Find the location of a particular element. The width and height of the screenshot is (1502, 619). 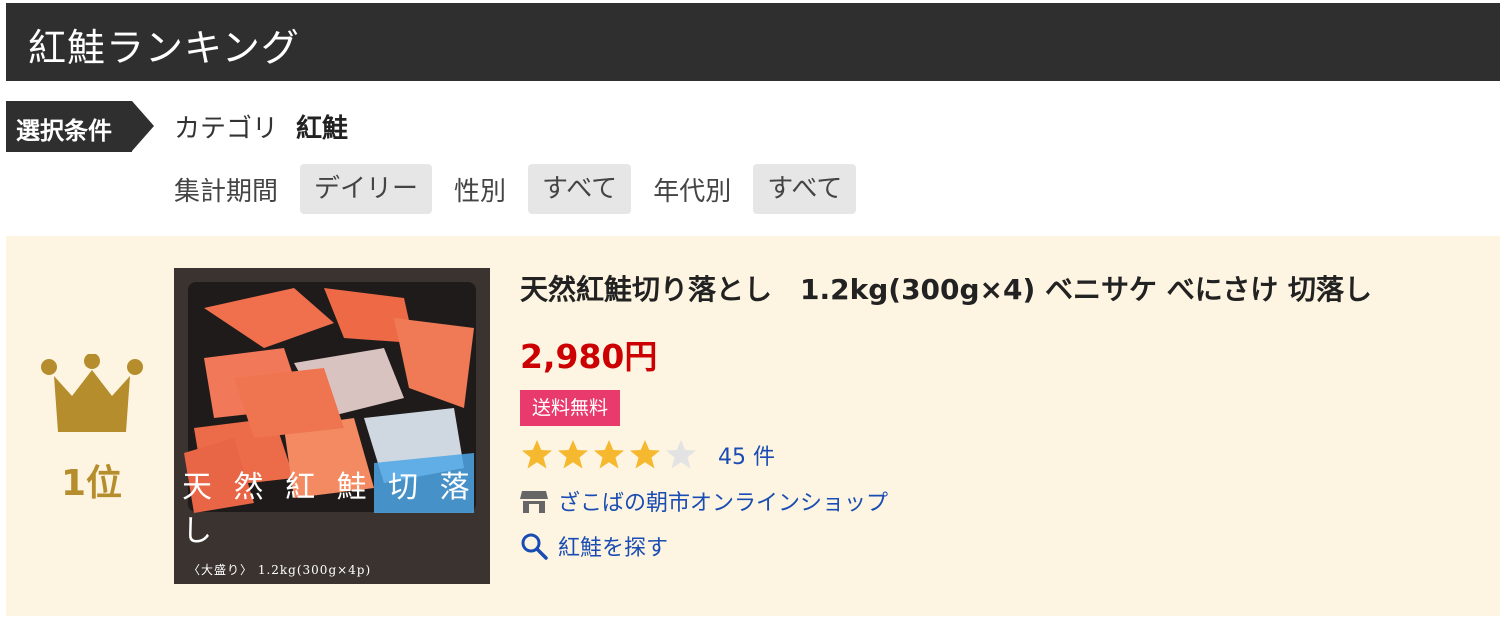

page-header: 紅鮭ランキング is located at coordinates (753, 42).